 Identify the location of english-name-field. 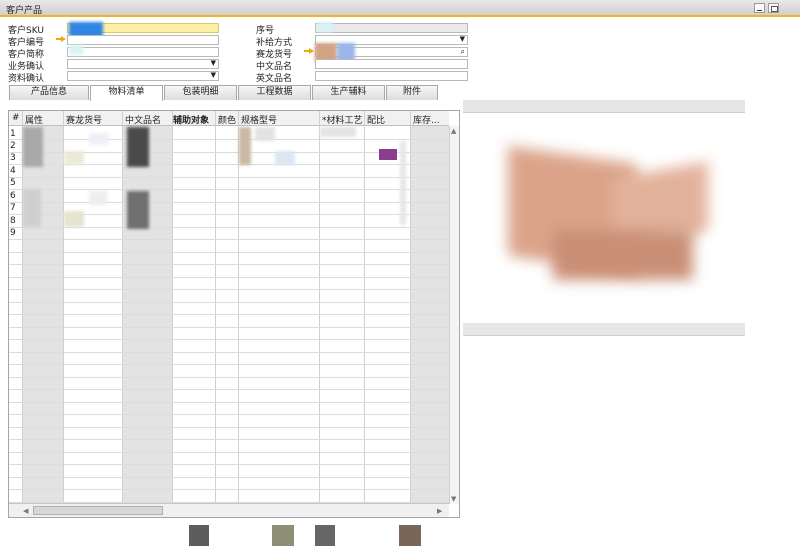
(391, 76).